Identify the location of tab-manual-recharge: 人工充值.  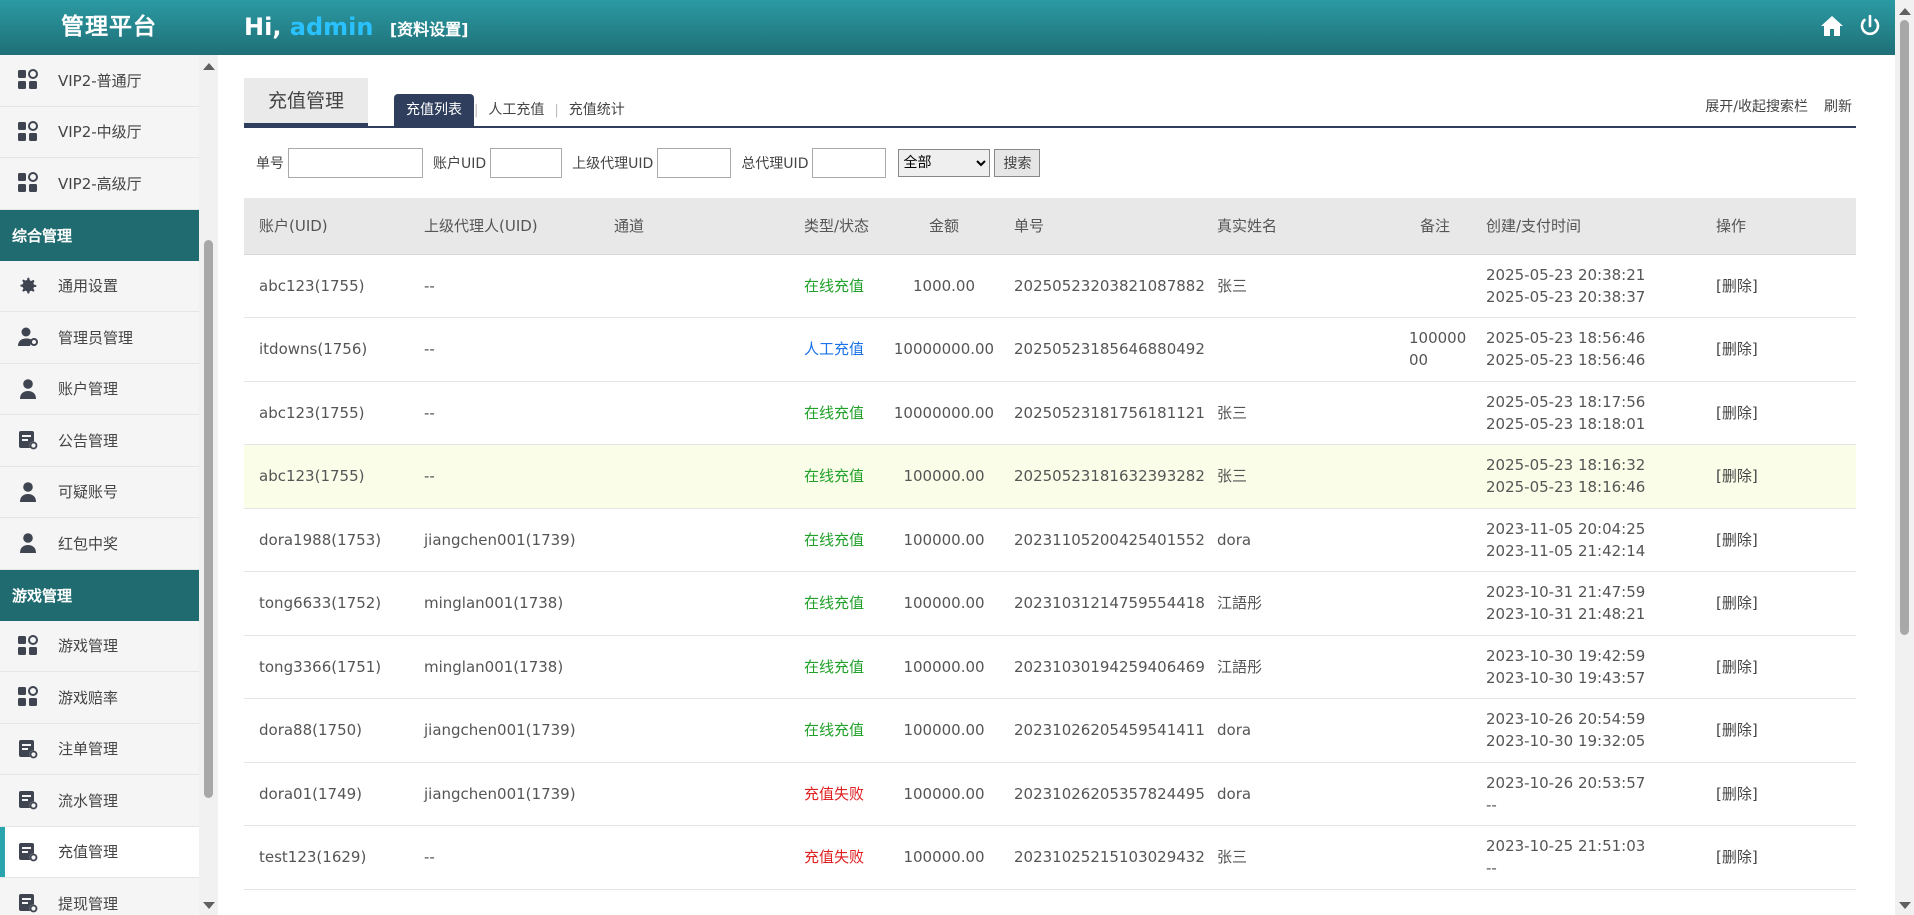
(516, 110).